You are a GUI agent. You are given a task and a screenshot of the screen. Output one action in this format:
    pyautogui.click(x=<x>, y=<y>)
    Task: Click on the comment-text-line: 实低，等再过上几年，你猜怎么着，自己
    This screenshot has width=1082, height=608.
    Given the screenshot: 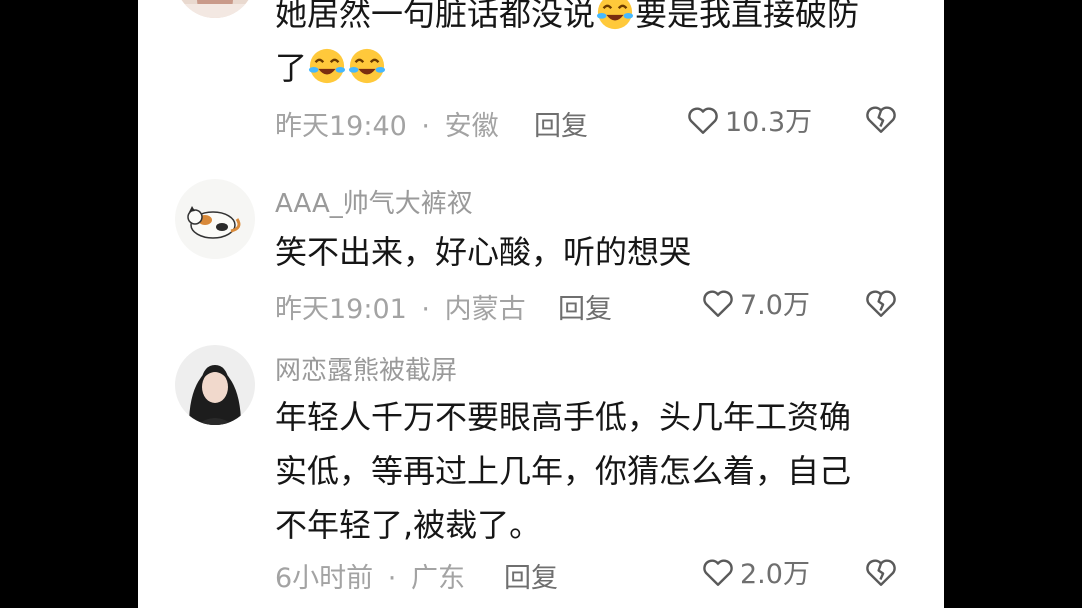 What is the action you would take?
    pyautogui.click(x=563, y=471)
    